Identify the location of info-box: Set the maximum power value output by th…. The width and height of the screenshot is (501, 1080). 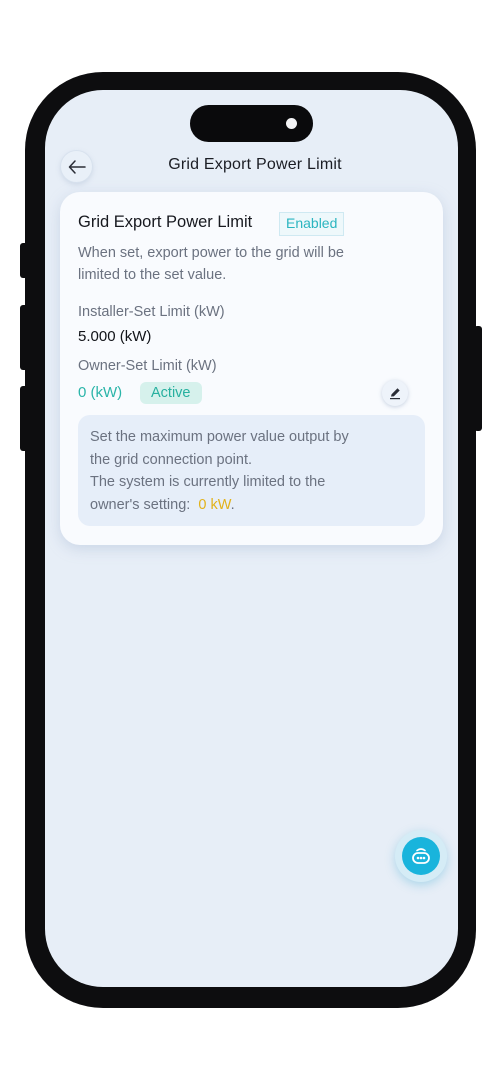
(251, 470).